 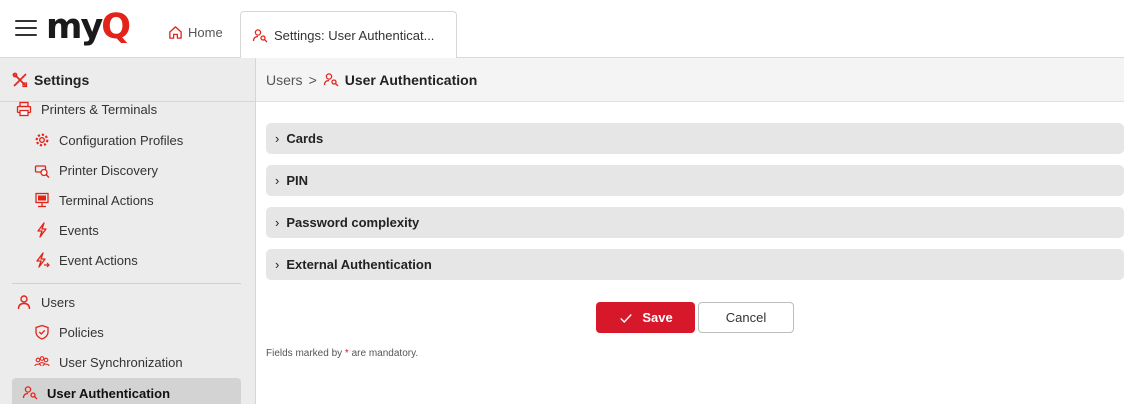 What do you see at coordinates (284, 80) in the screenshot?
I see `breadcrumb-parent: Users` at bounding box center [284, 80].